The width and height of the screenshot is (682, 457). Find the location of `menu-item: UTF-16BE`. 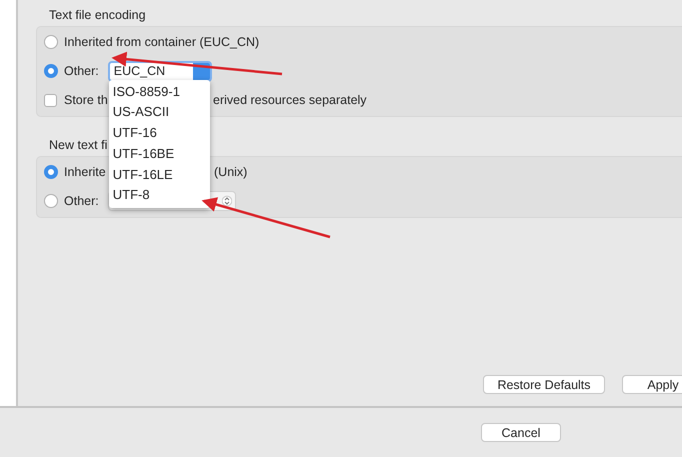

menu-item: UTF-16BE is located at coordinates (159, 154).